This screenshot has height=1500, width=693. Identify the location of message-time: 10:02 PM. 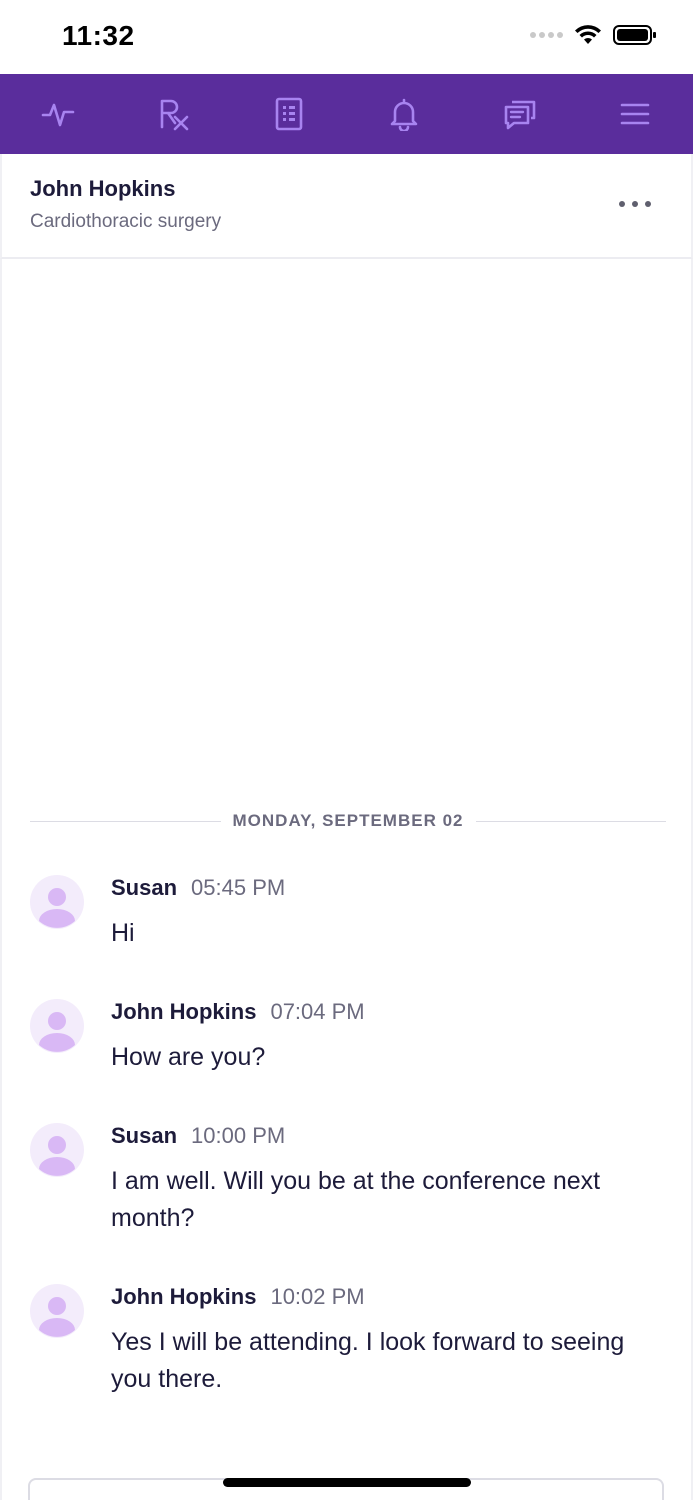
(317, 1296).